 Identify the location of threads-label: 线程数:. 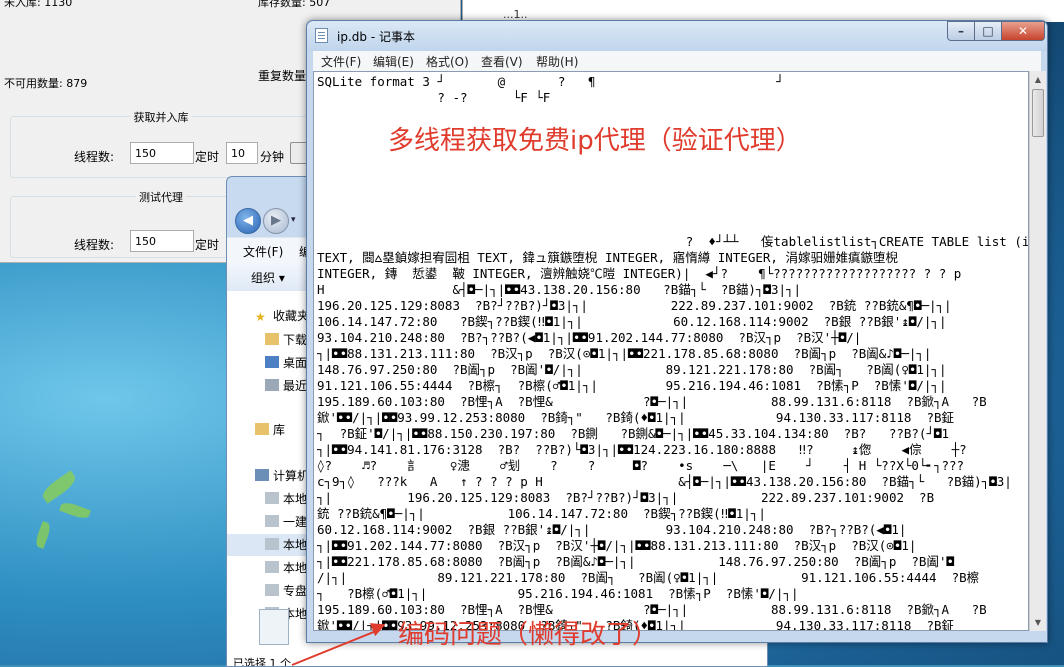
(94, 157).